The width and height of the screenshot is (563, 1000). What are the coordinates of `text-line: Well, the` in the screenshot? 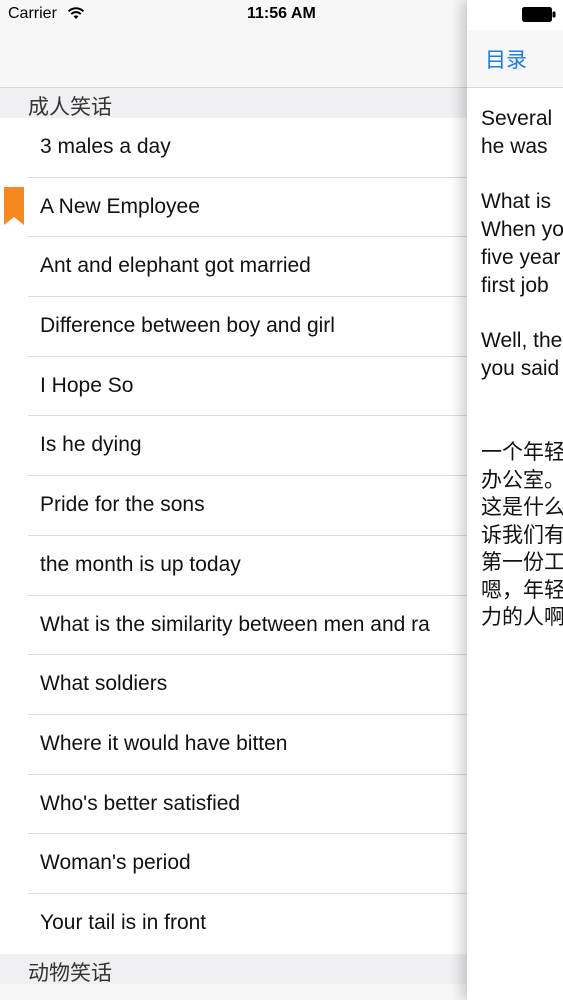 It's located at (522, 340).